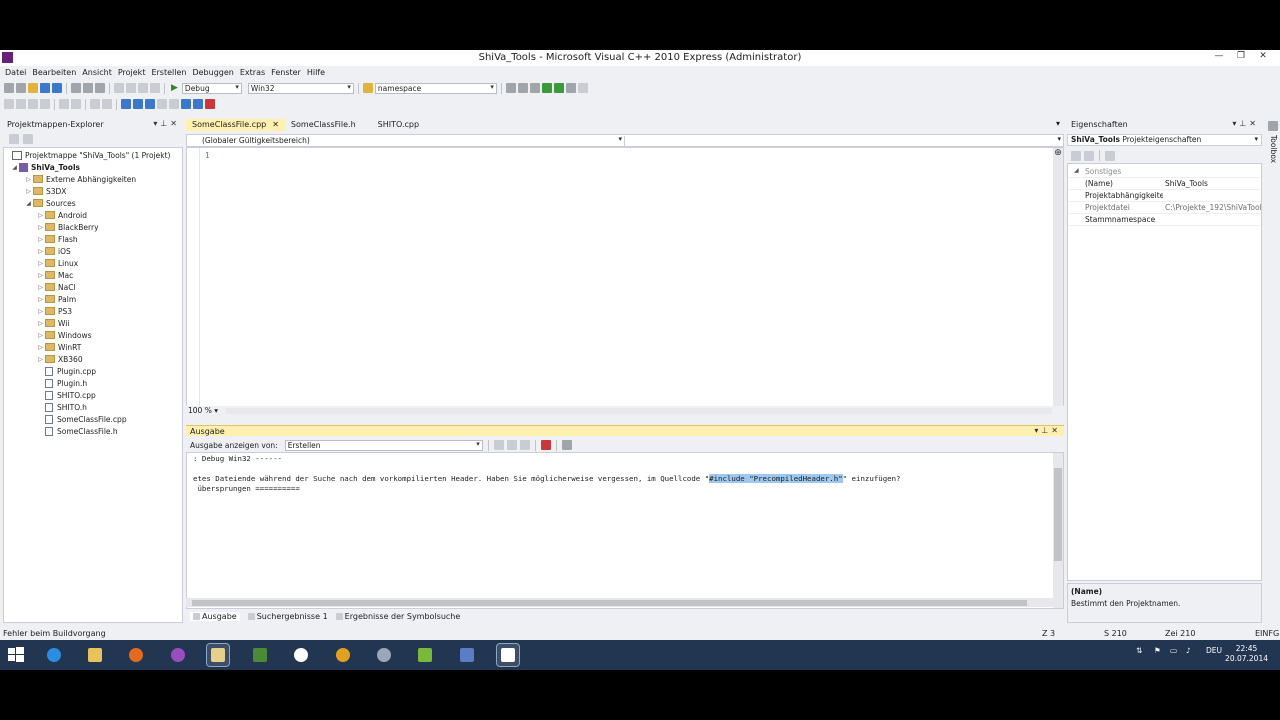 This screenshot has width=1280, height=720. What do you see at coordinates (9, 104) in the screenshot?
I see `member-list-icon` at bounding box center [9, 104].